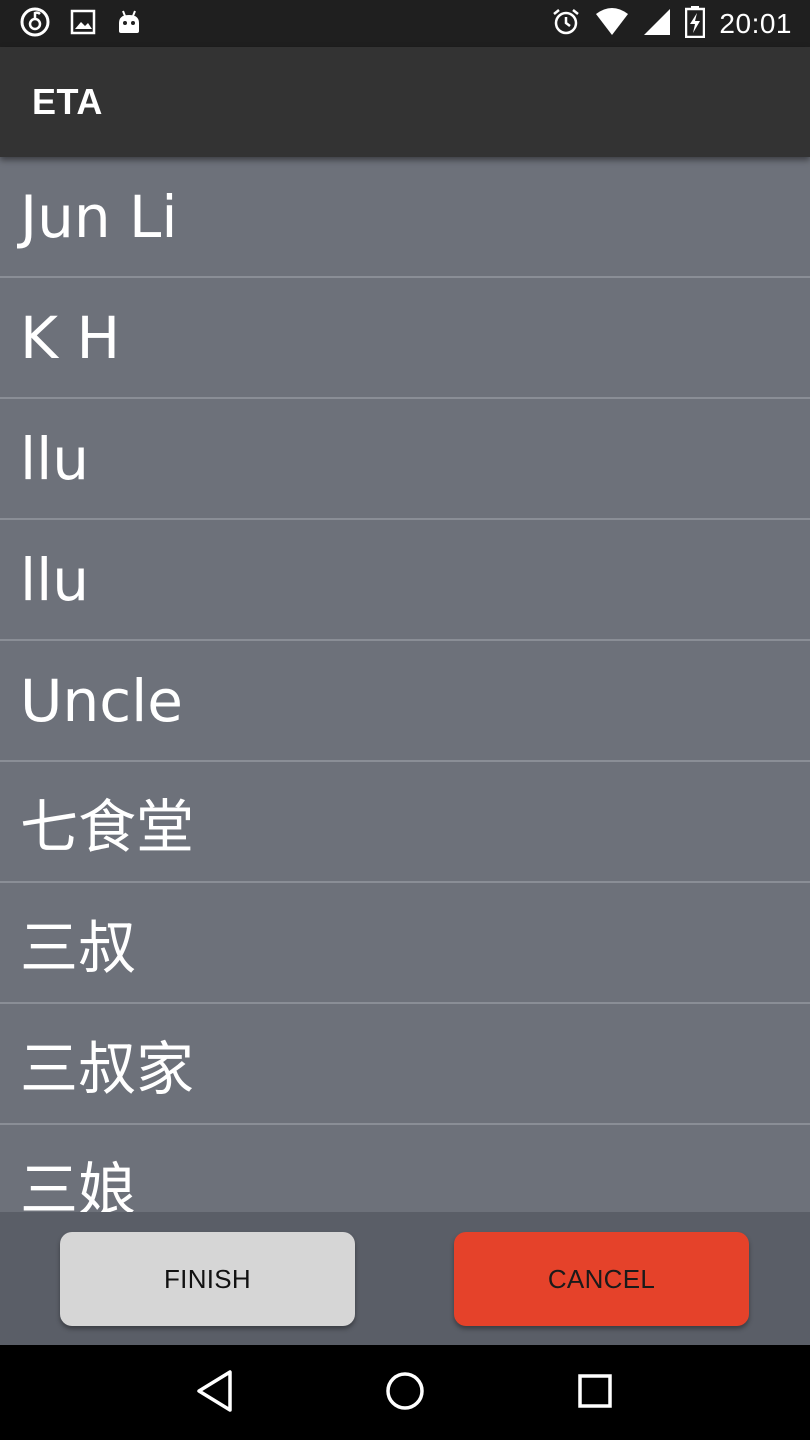 The height and width of the screenshot is (1440, 810). I want to click on contact-item: Jun Li, so click(405, 217).